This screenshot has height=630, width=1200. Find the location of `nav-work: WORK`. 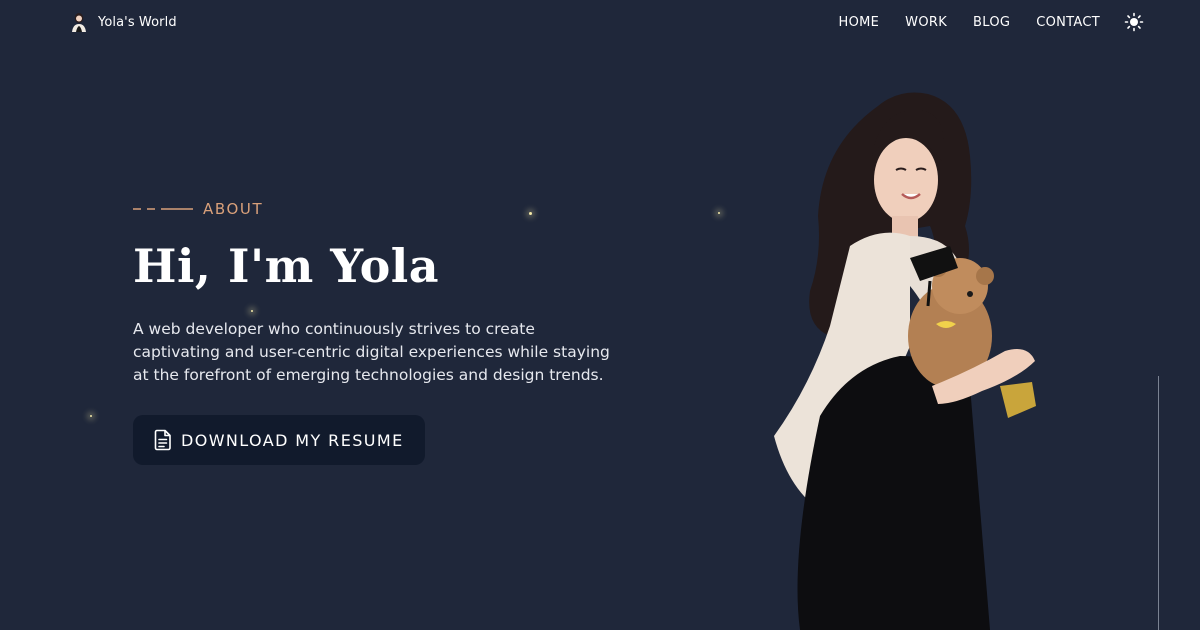

nav-work: WORK is located at coordinates (926, 22).